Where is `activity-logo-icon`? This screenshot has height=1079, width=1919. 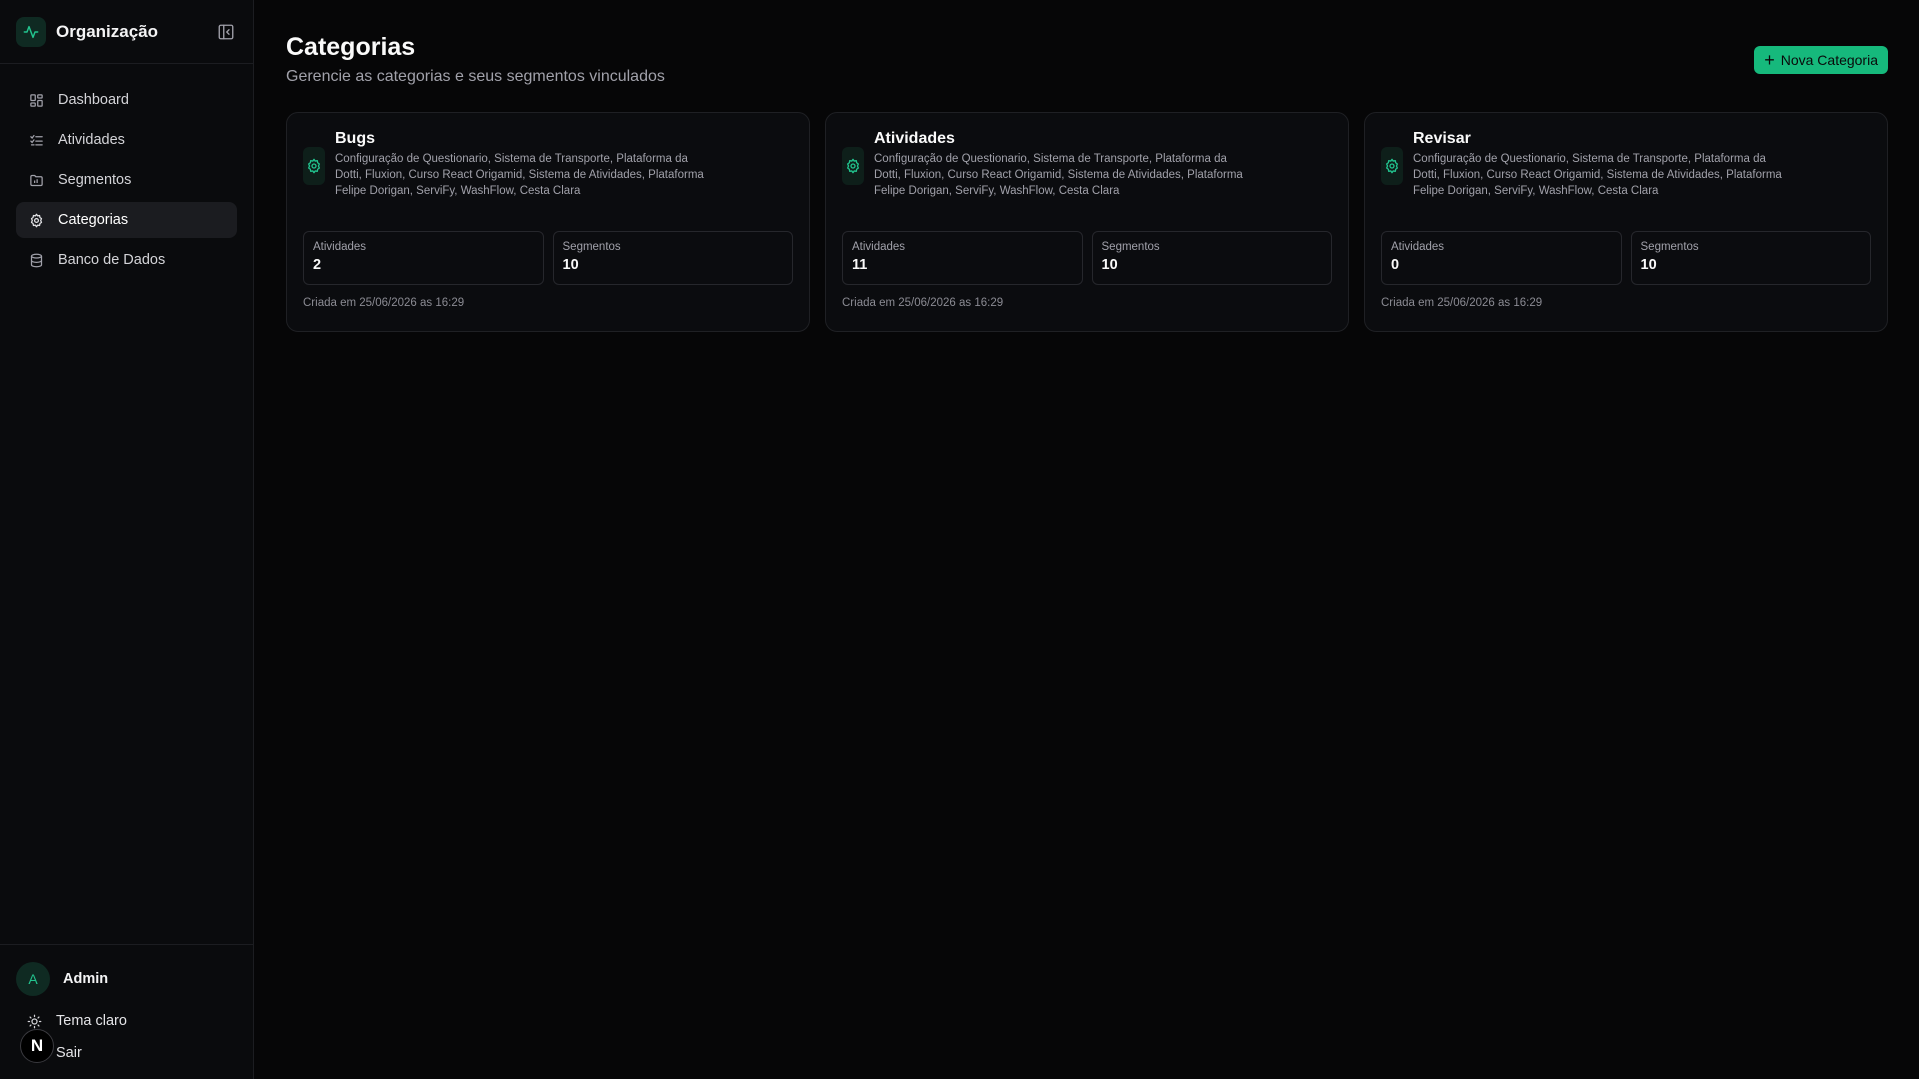
activity-logo-icon is located at coordinates (31, 31).